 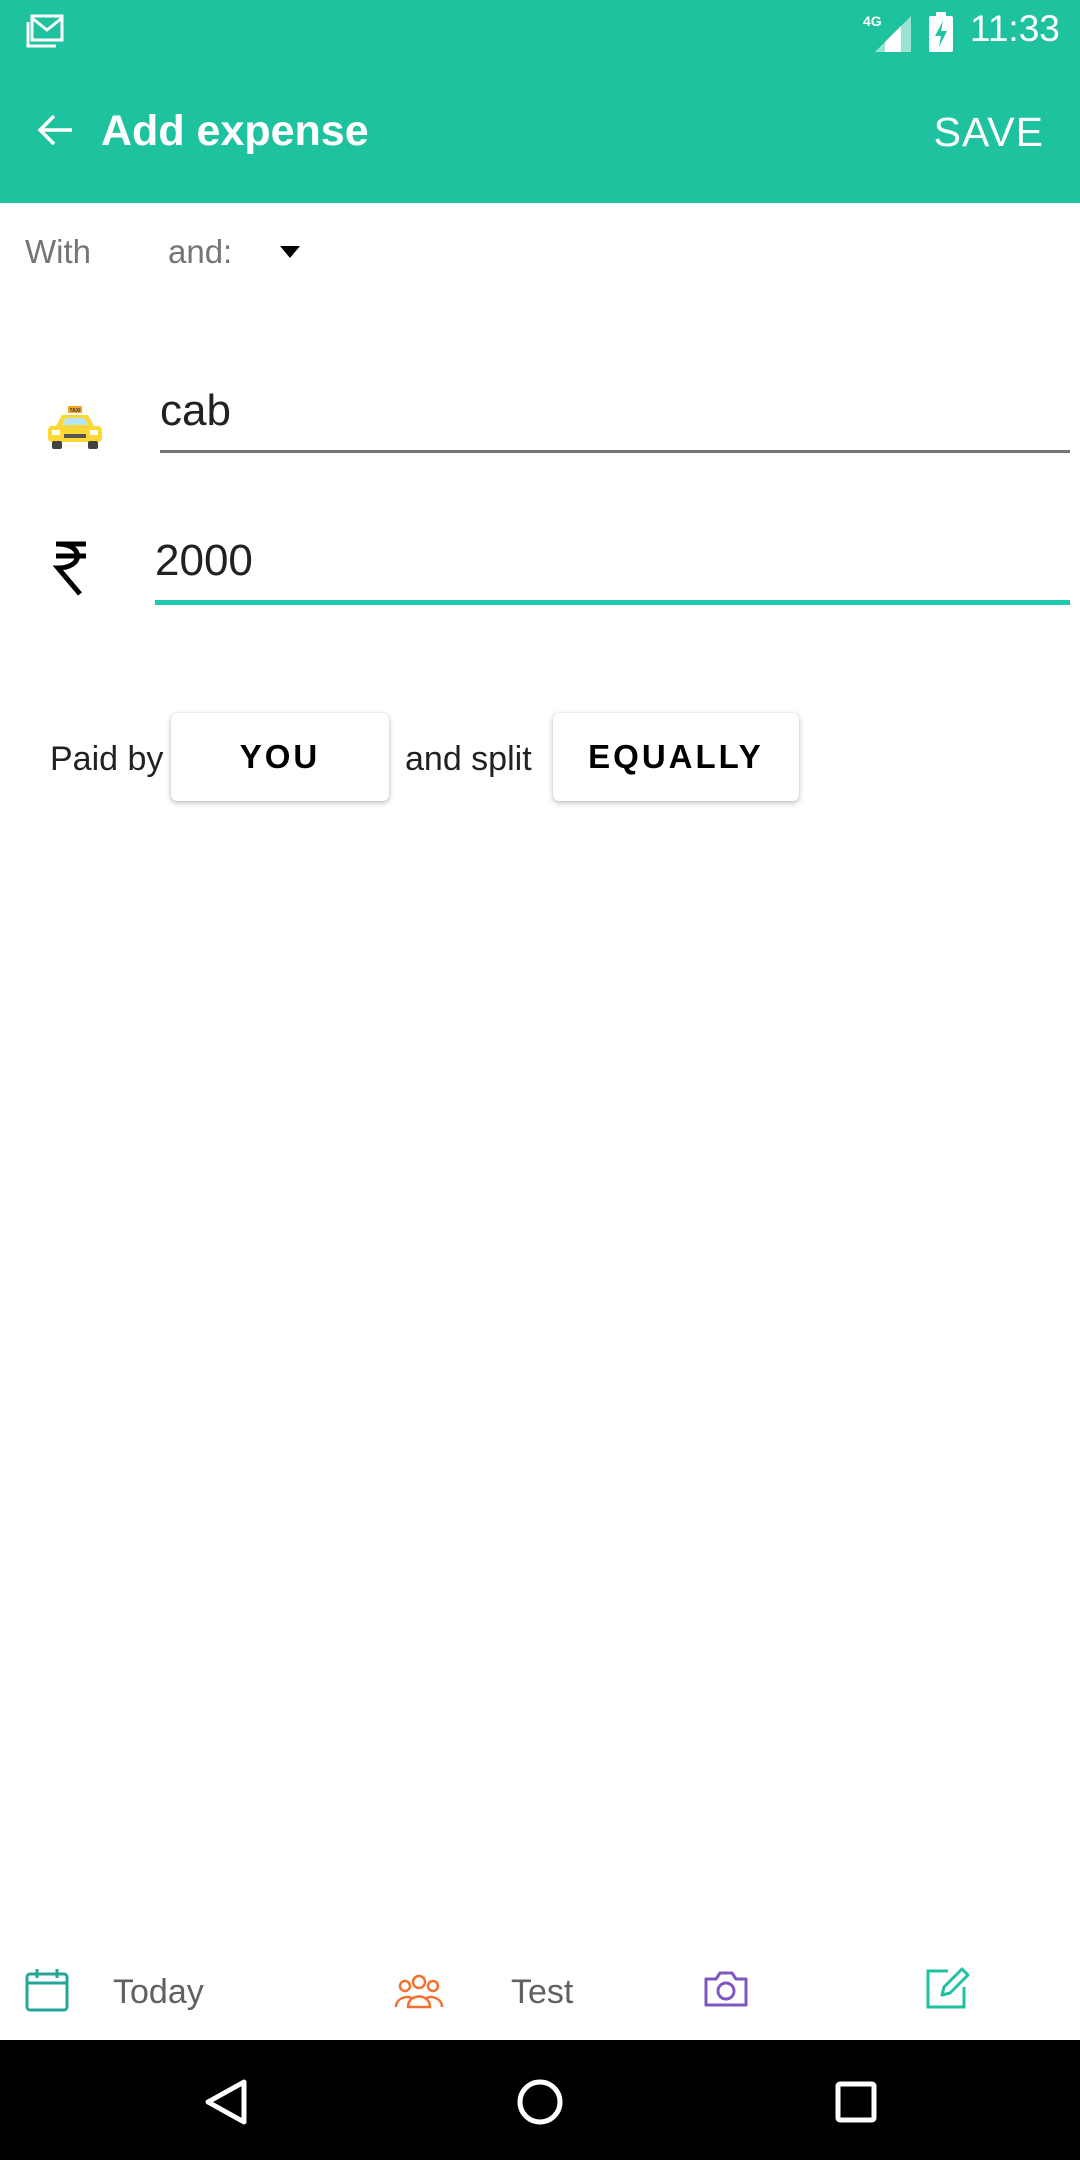 What do you see at coordinates (615, 415) in the screenshot?
I see `description-input` at bounding box center [615, 415].